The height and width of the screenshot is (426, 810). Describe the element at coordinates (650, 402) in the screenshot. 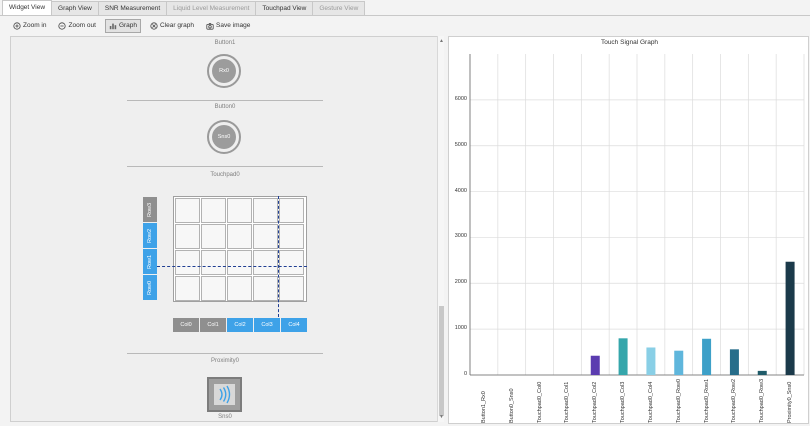

I see `x-tick-label: Touchpad0_Col4` at that location.